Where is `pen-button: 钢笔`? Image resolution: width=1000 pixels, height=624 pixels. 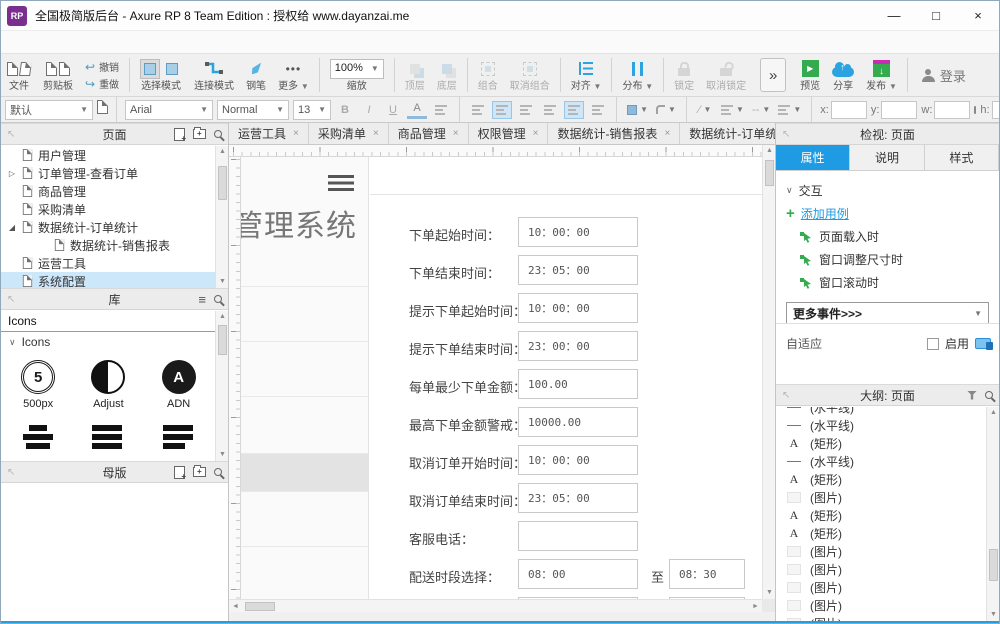 pen-button: 钢笔 is located at coordinates (256, 75).